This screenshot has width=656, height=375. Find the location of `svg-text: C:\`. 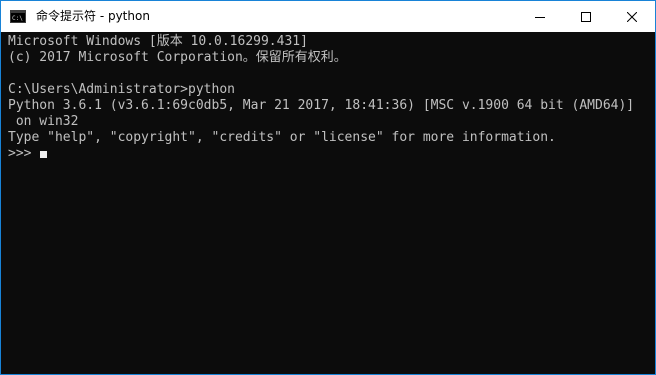

svg-text: C:\ is located at coordinates (17, 18).